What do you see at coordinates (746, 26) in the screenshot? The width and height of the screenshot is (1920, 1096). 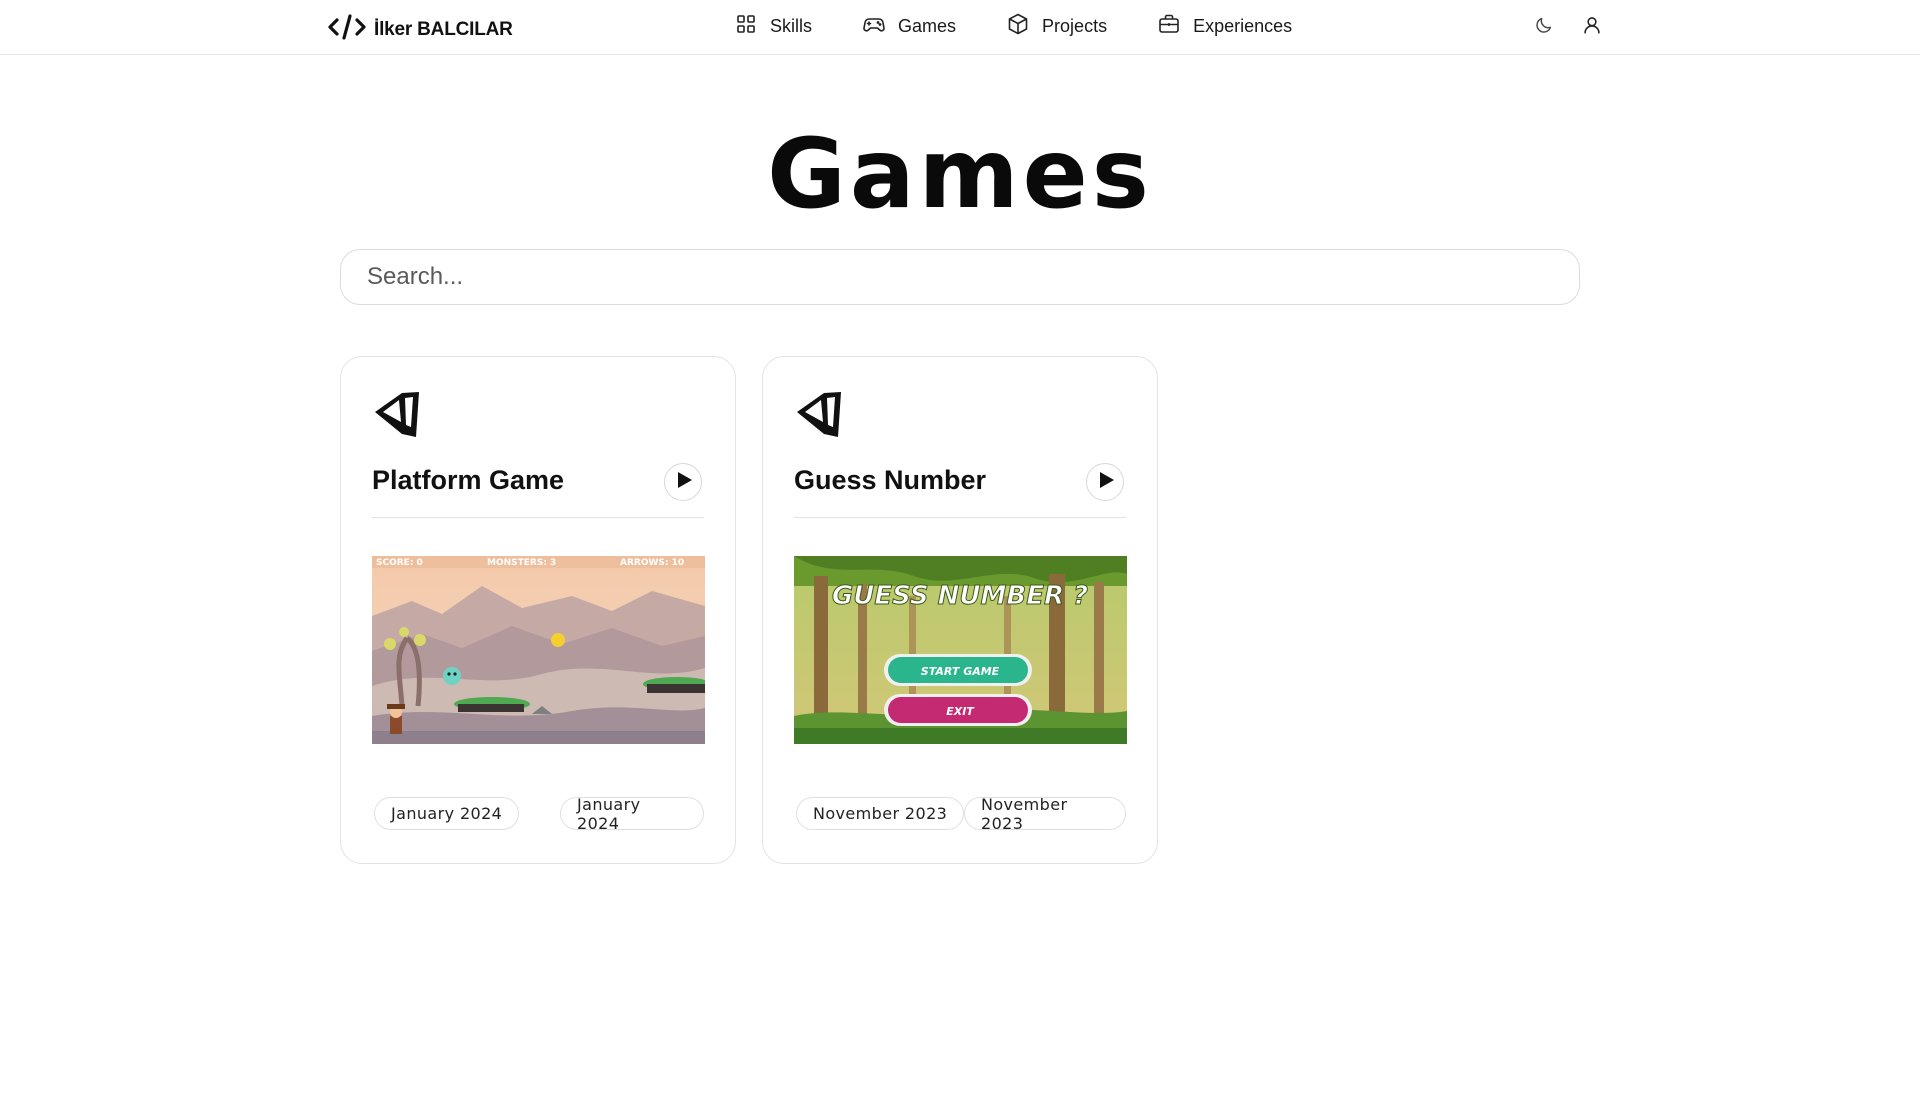 I see `grid-icon` at bounding box center [746, 26].